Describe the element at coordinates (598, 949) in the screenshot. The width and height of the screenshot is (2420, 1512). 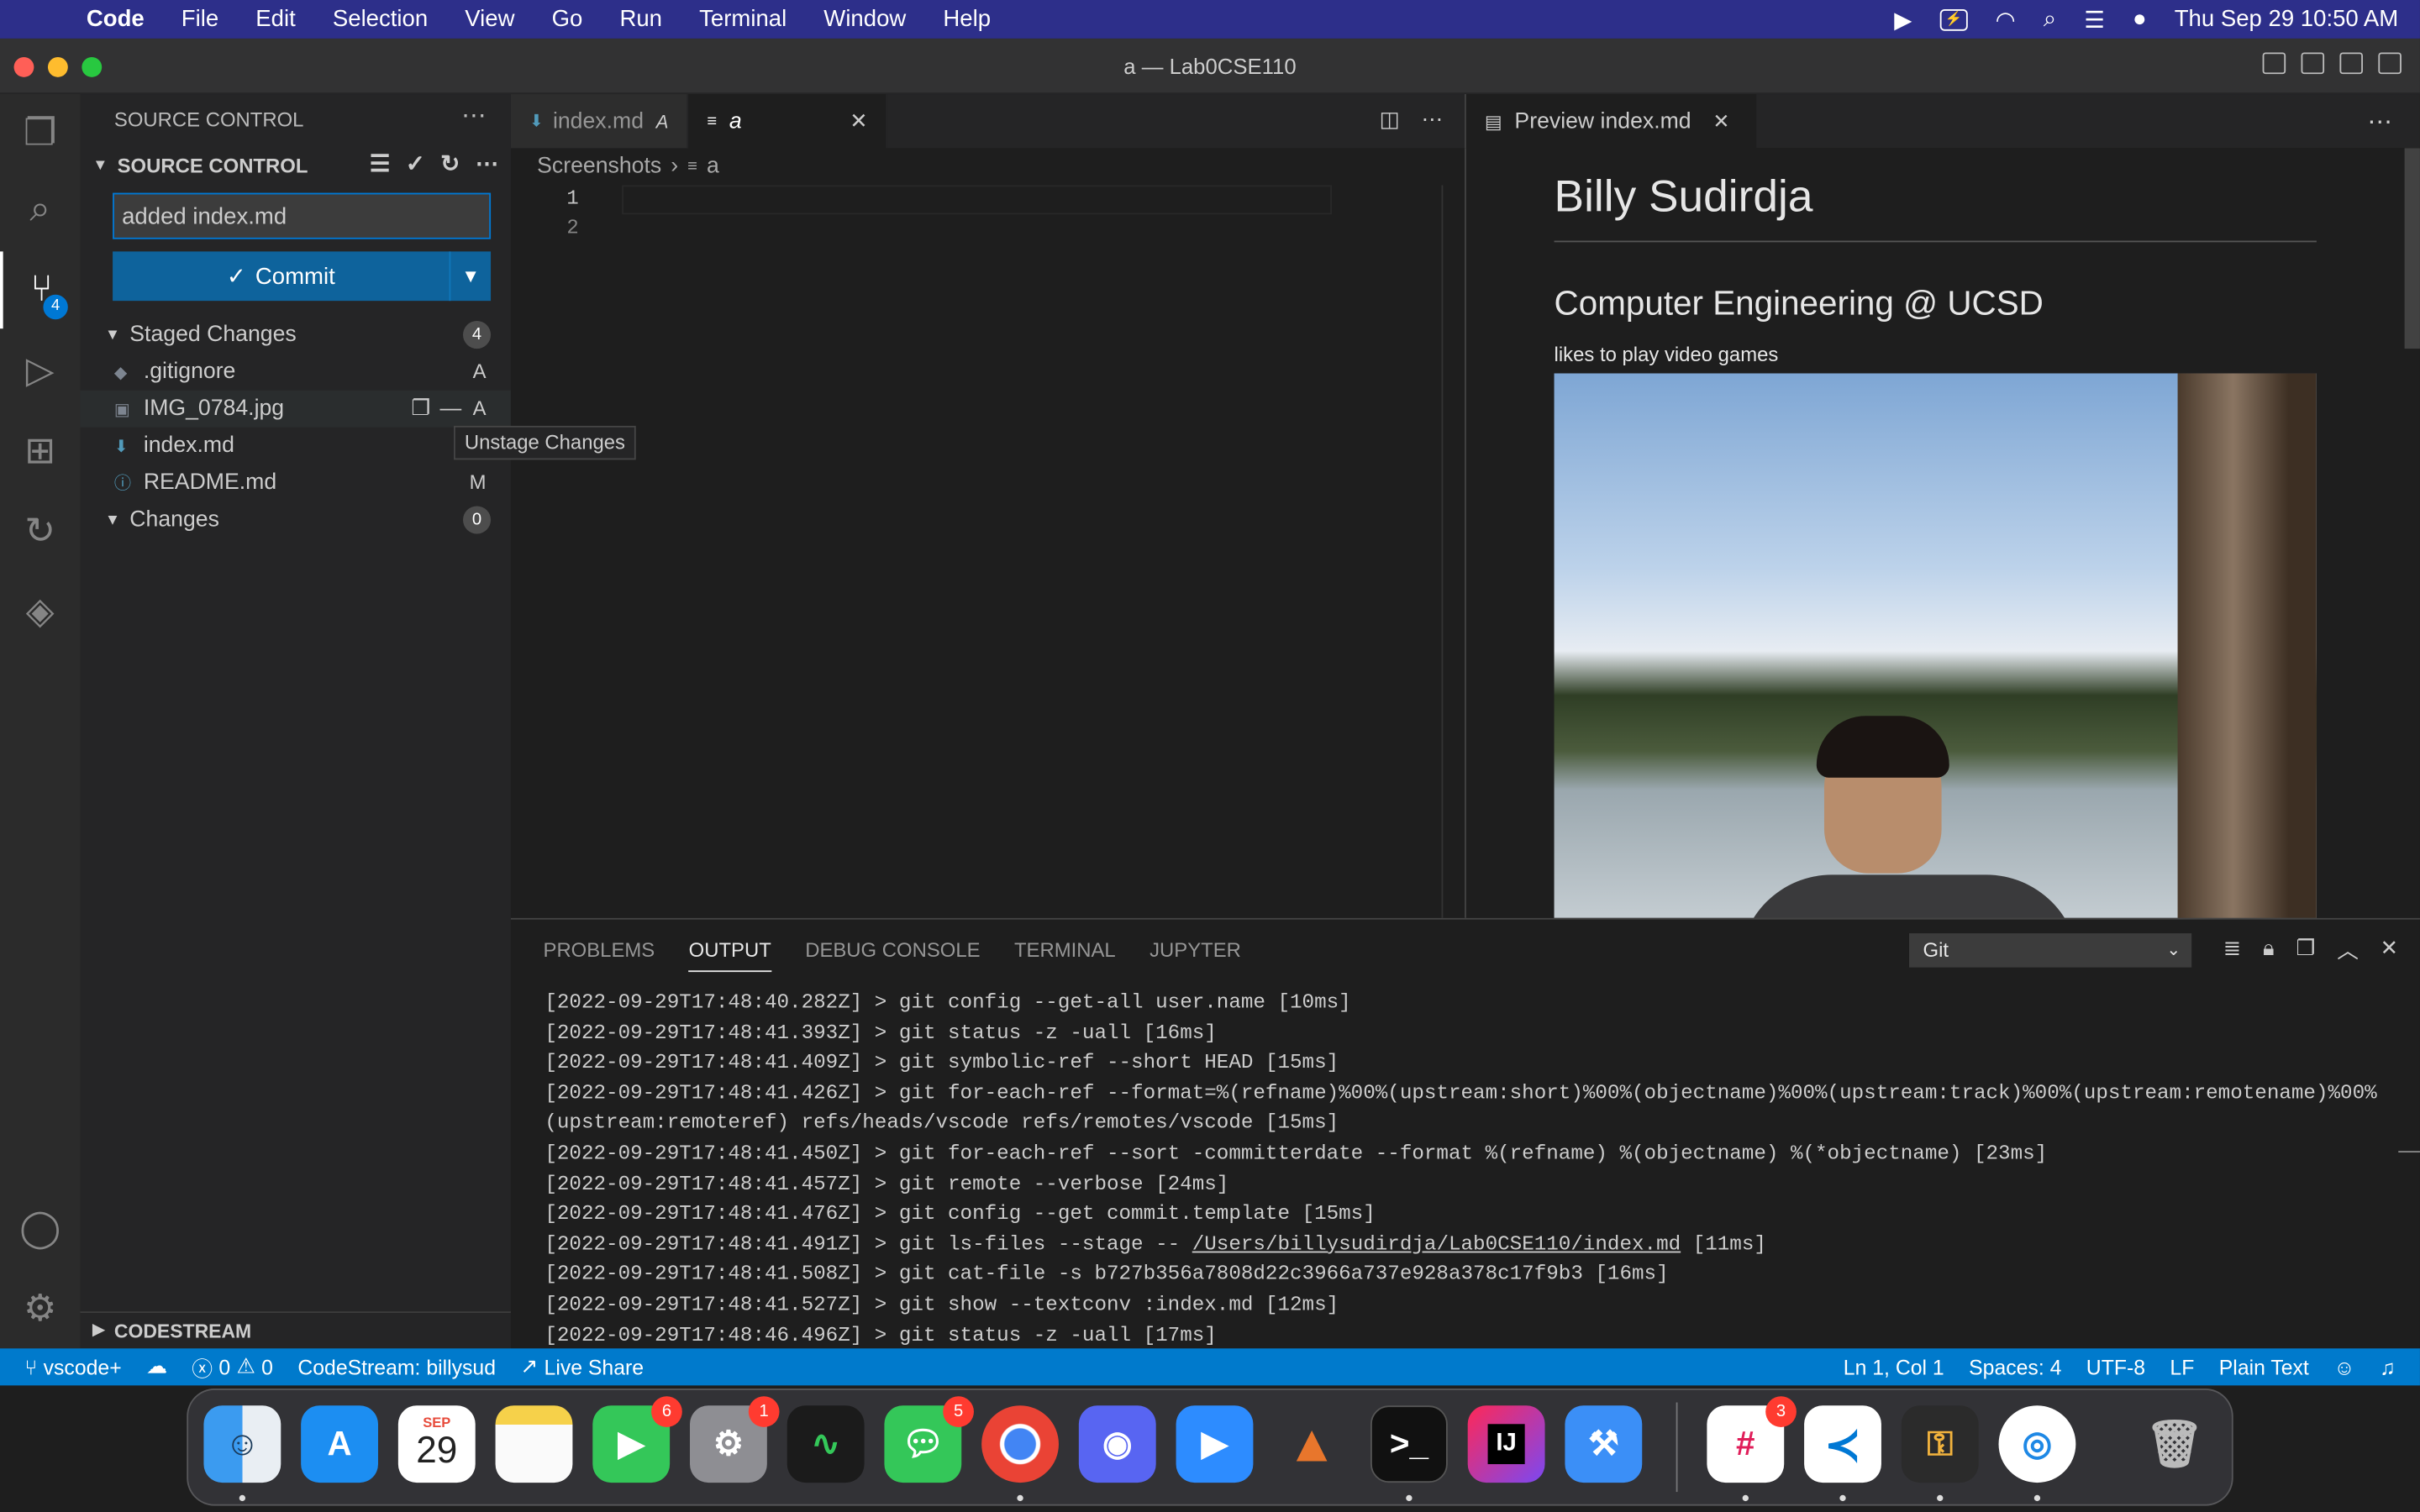
I see `tab-problems: PROBLEMS` at that location.